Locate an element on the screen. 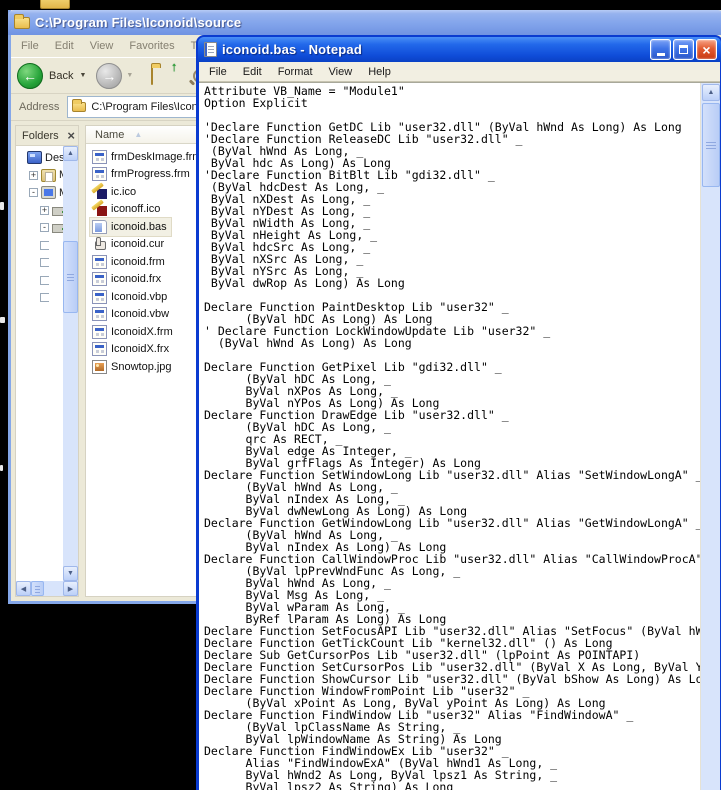 The height and width of the screenshot is (790, 721). folders-close-icon: × is located at coordinates (71, 135).